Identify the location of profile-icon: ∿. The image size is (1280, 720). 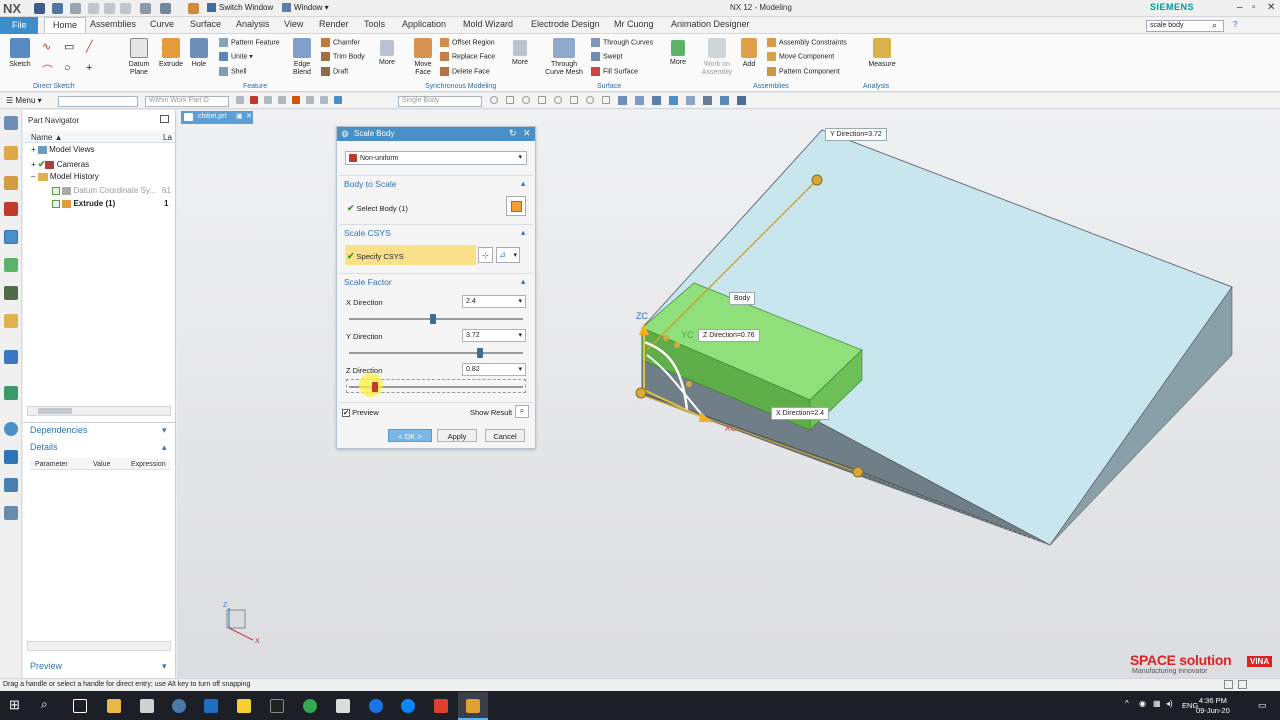
(46, 46).